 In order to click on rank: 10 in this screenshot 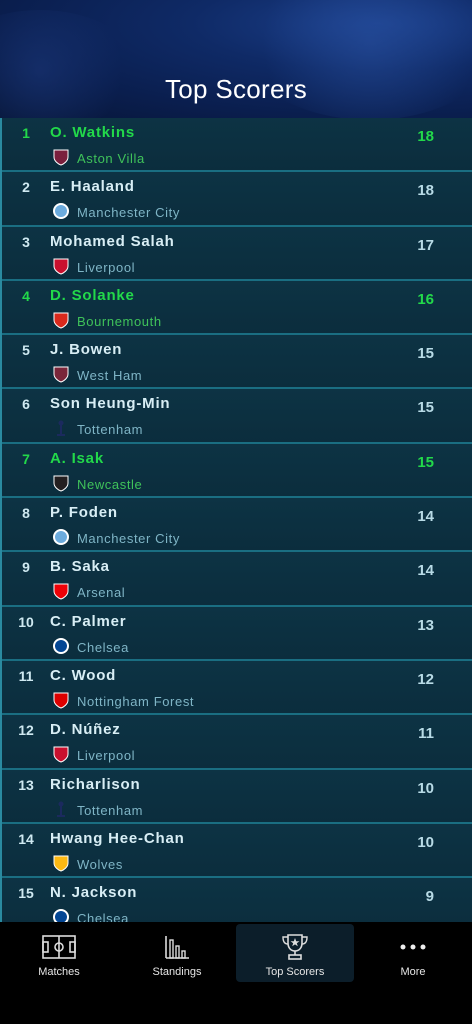, I will do `click(26, 621)`.